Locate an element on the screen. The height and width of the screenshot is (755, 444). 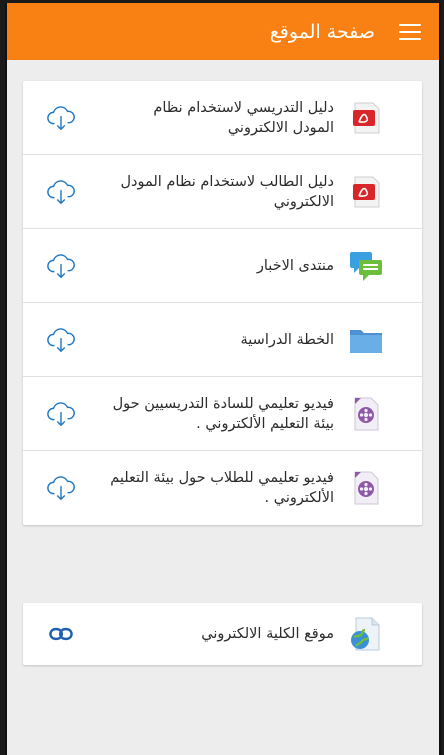
folder-icon is located at coordinates (366, 340).